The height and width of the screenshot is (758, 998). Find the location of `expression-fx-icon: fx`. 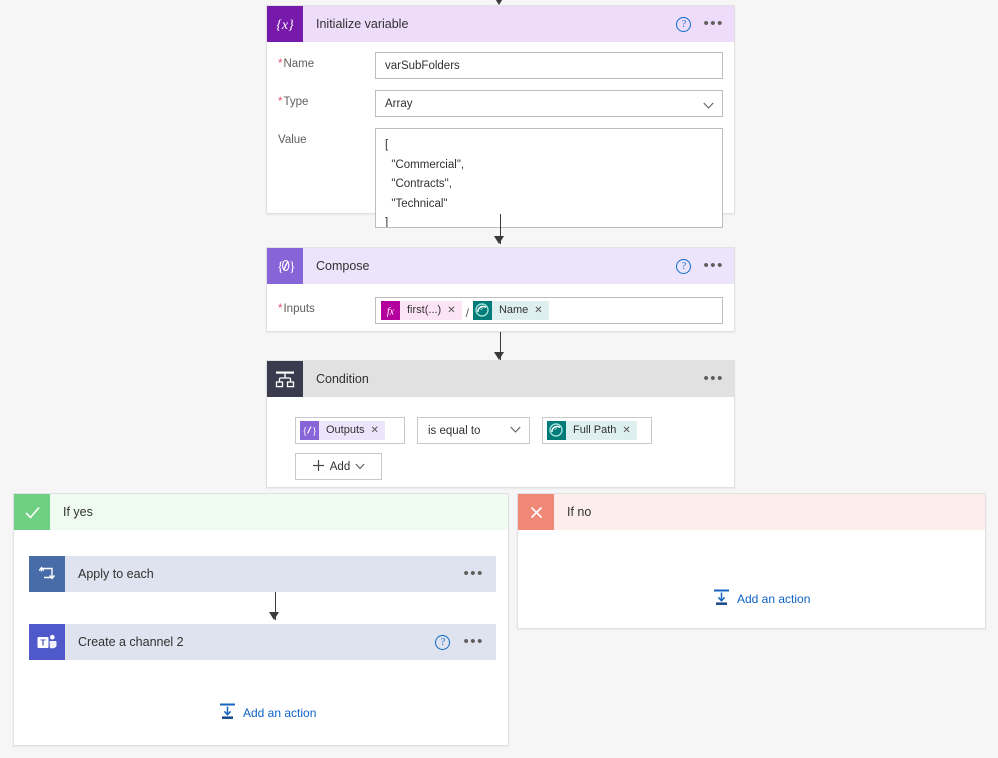

expression-fx-icon: fx is located at coordinates (390, 310).